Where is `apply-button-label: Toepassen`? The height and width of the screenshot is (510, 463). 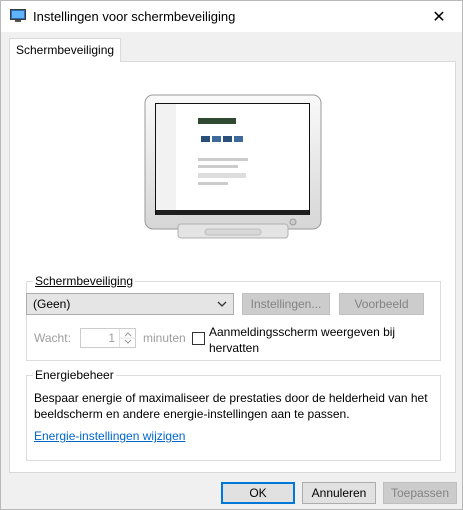 apply-button-label: Toepassen is located at coordinates (420, 493).